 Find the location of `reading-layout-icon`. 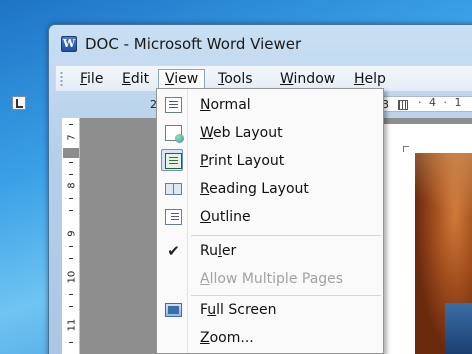

reading-layout-icon is located at coordinates (173, 189).